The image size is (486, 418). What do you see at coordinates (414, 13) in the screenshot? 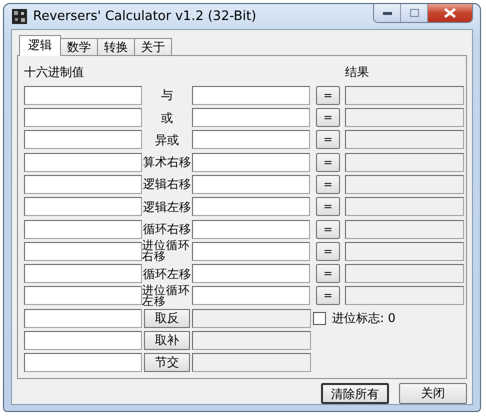
I see `maximize-icon` at bounding box center [414, 13].